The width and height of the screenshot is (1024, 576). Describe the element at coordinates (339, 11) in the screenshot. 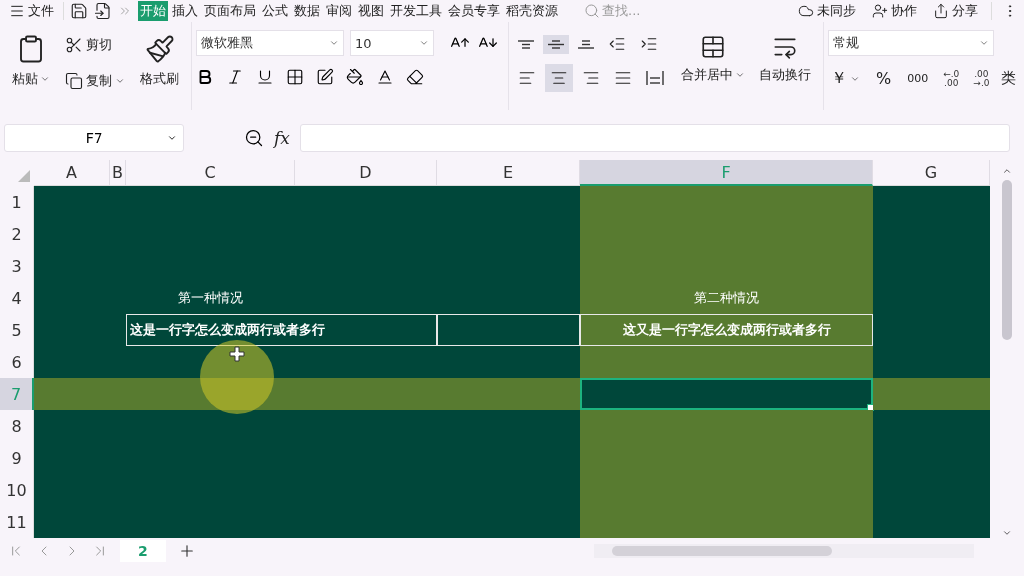

I see `ribbon-tab: 审阅` at that location.